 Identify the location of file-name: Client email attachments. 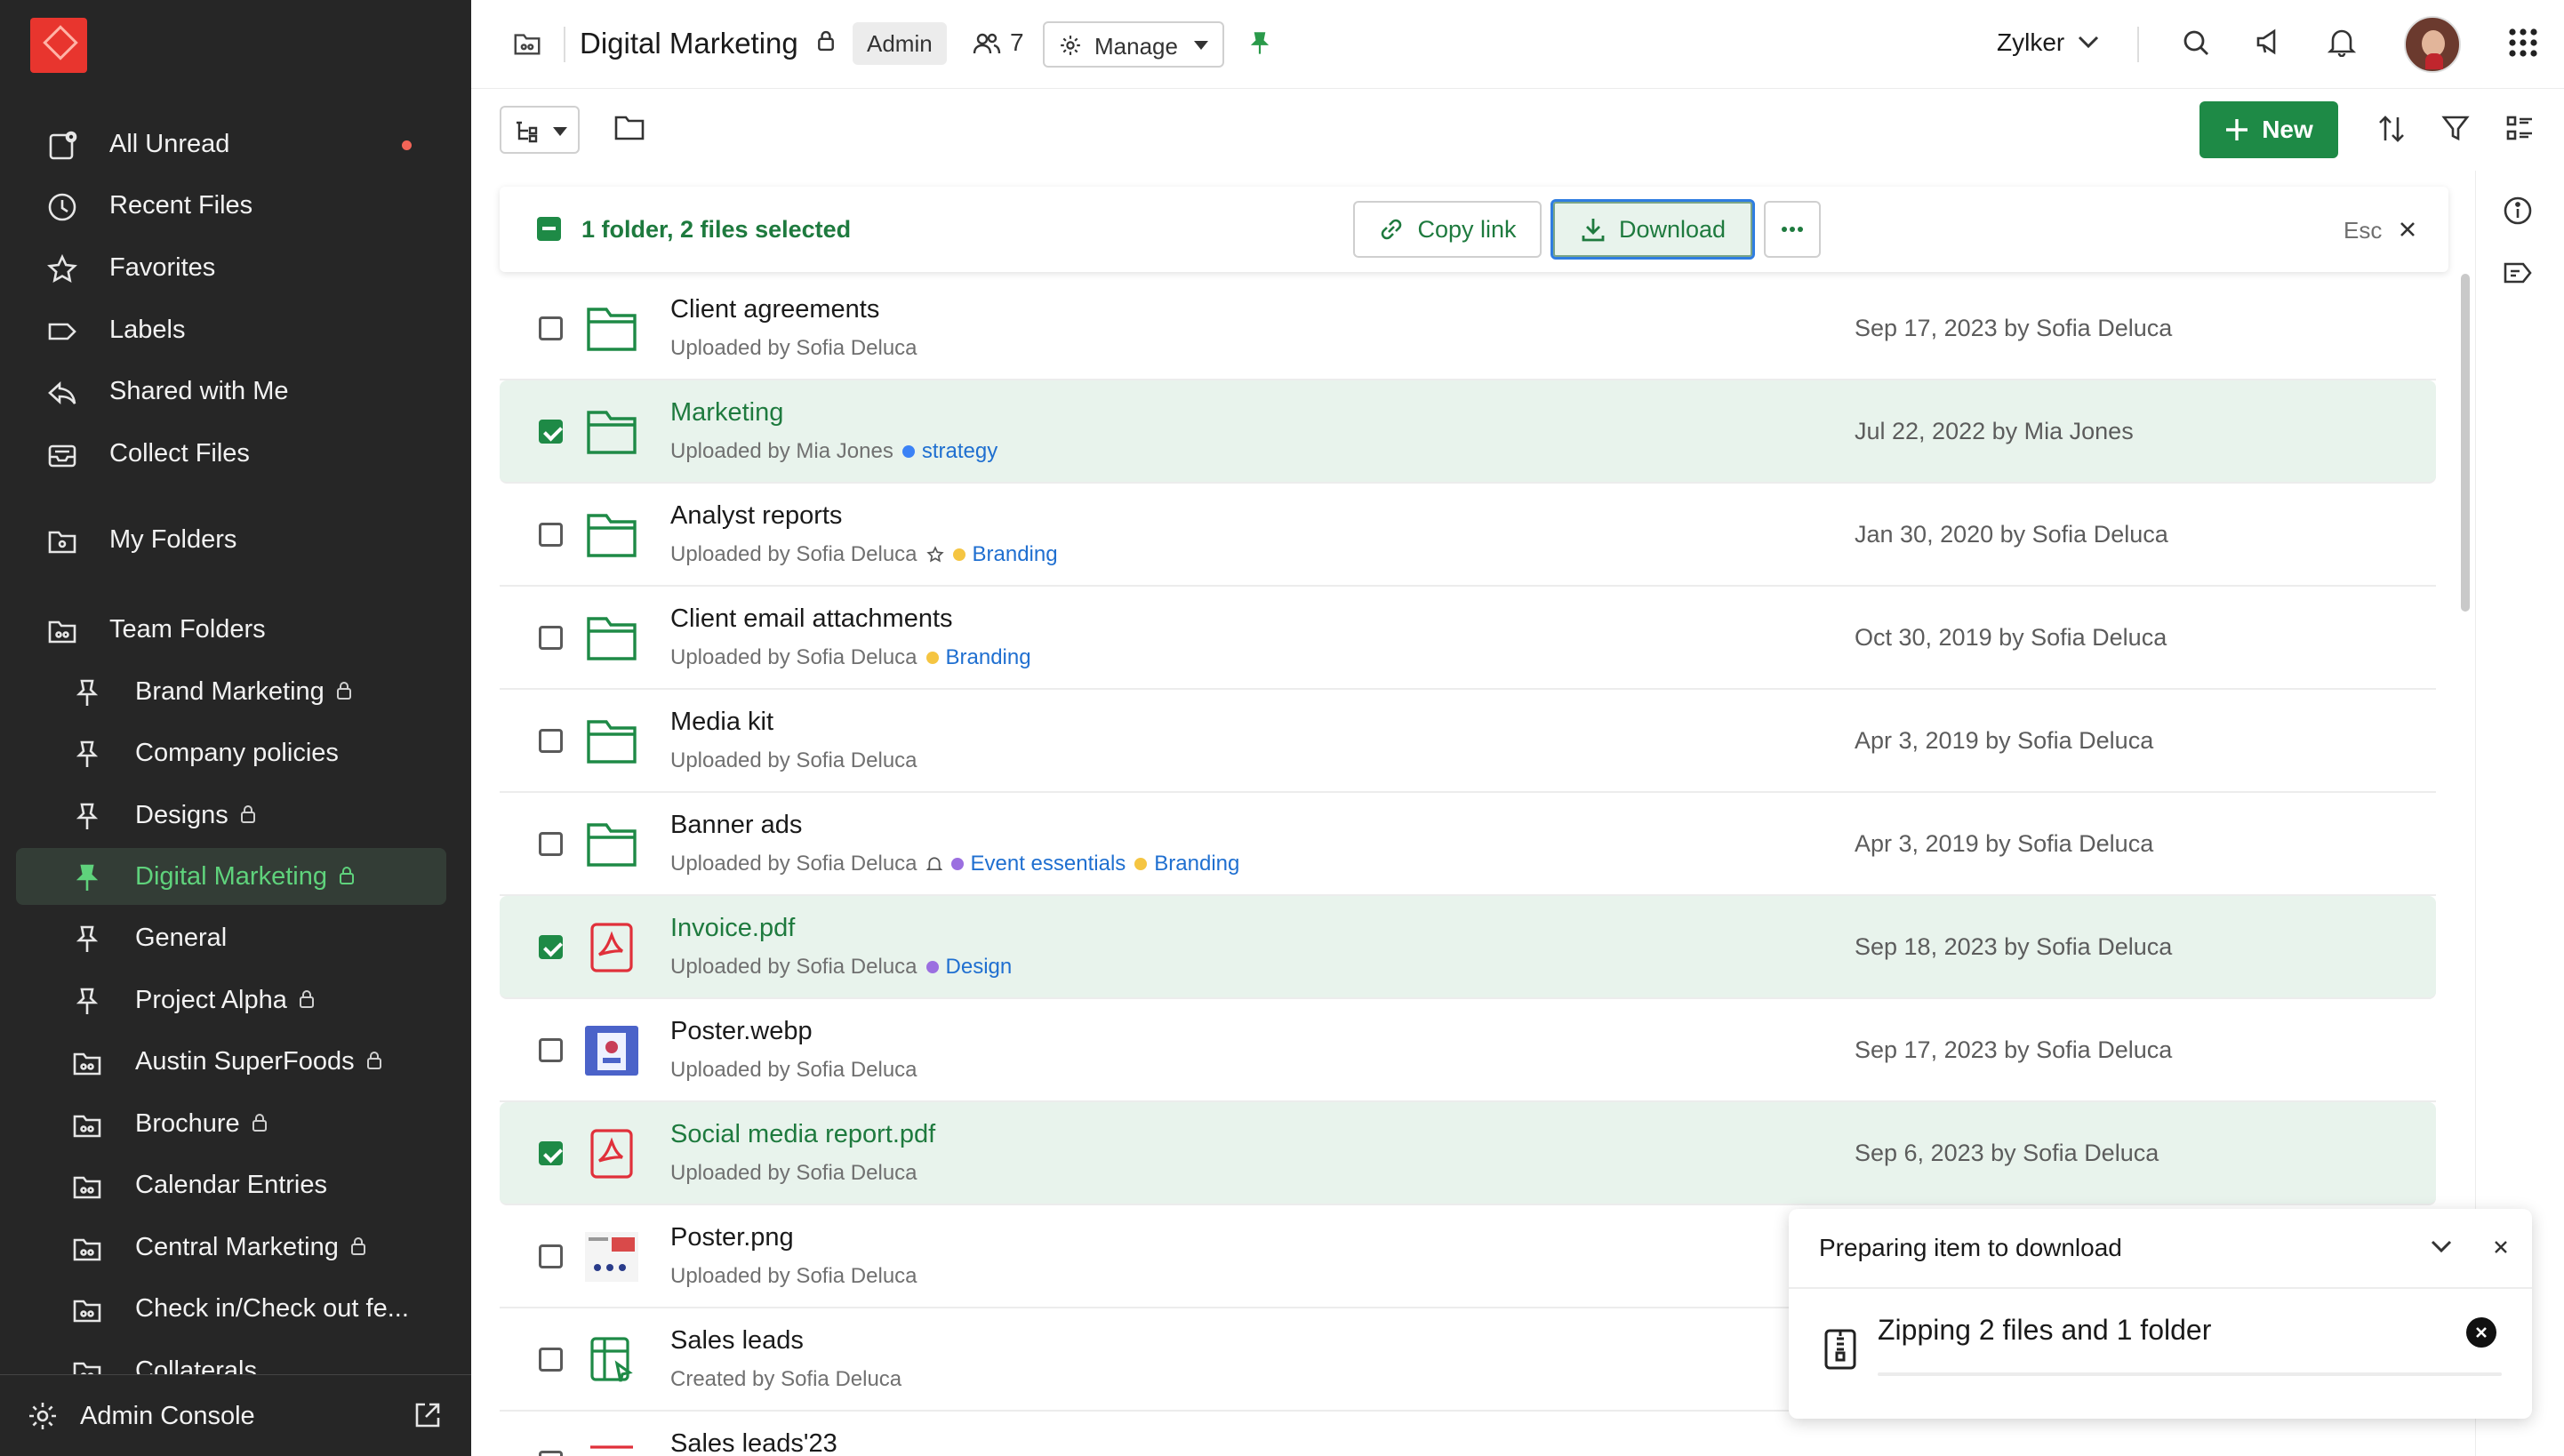
(811, 619).